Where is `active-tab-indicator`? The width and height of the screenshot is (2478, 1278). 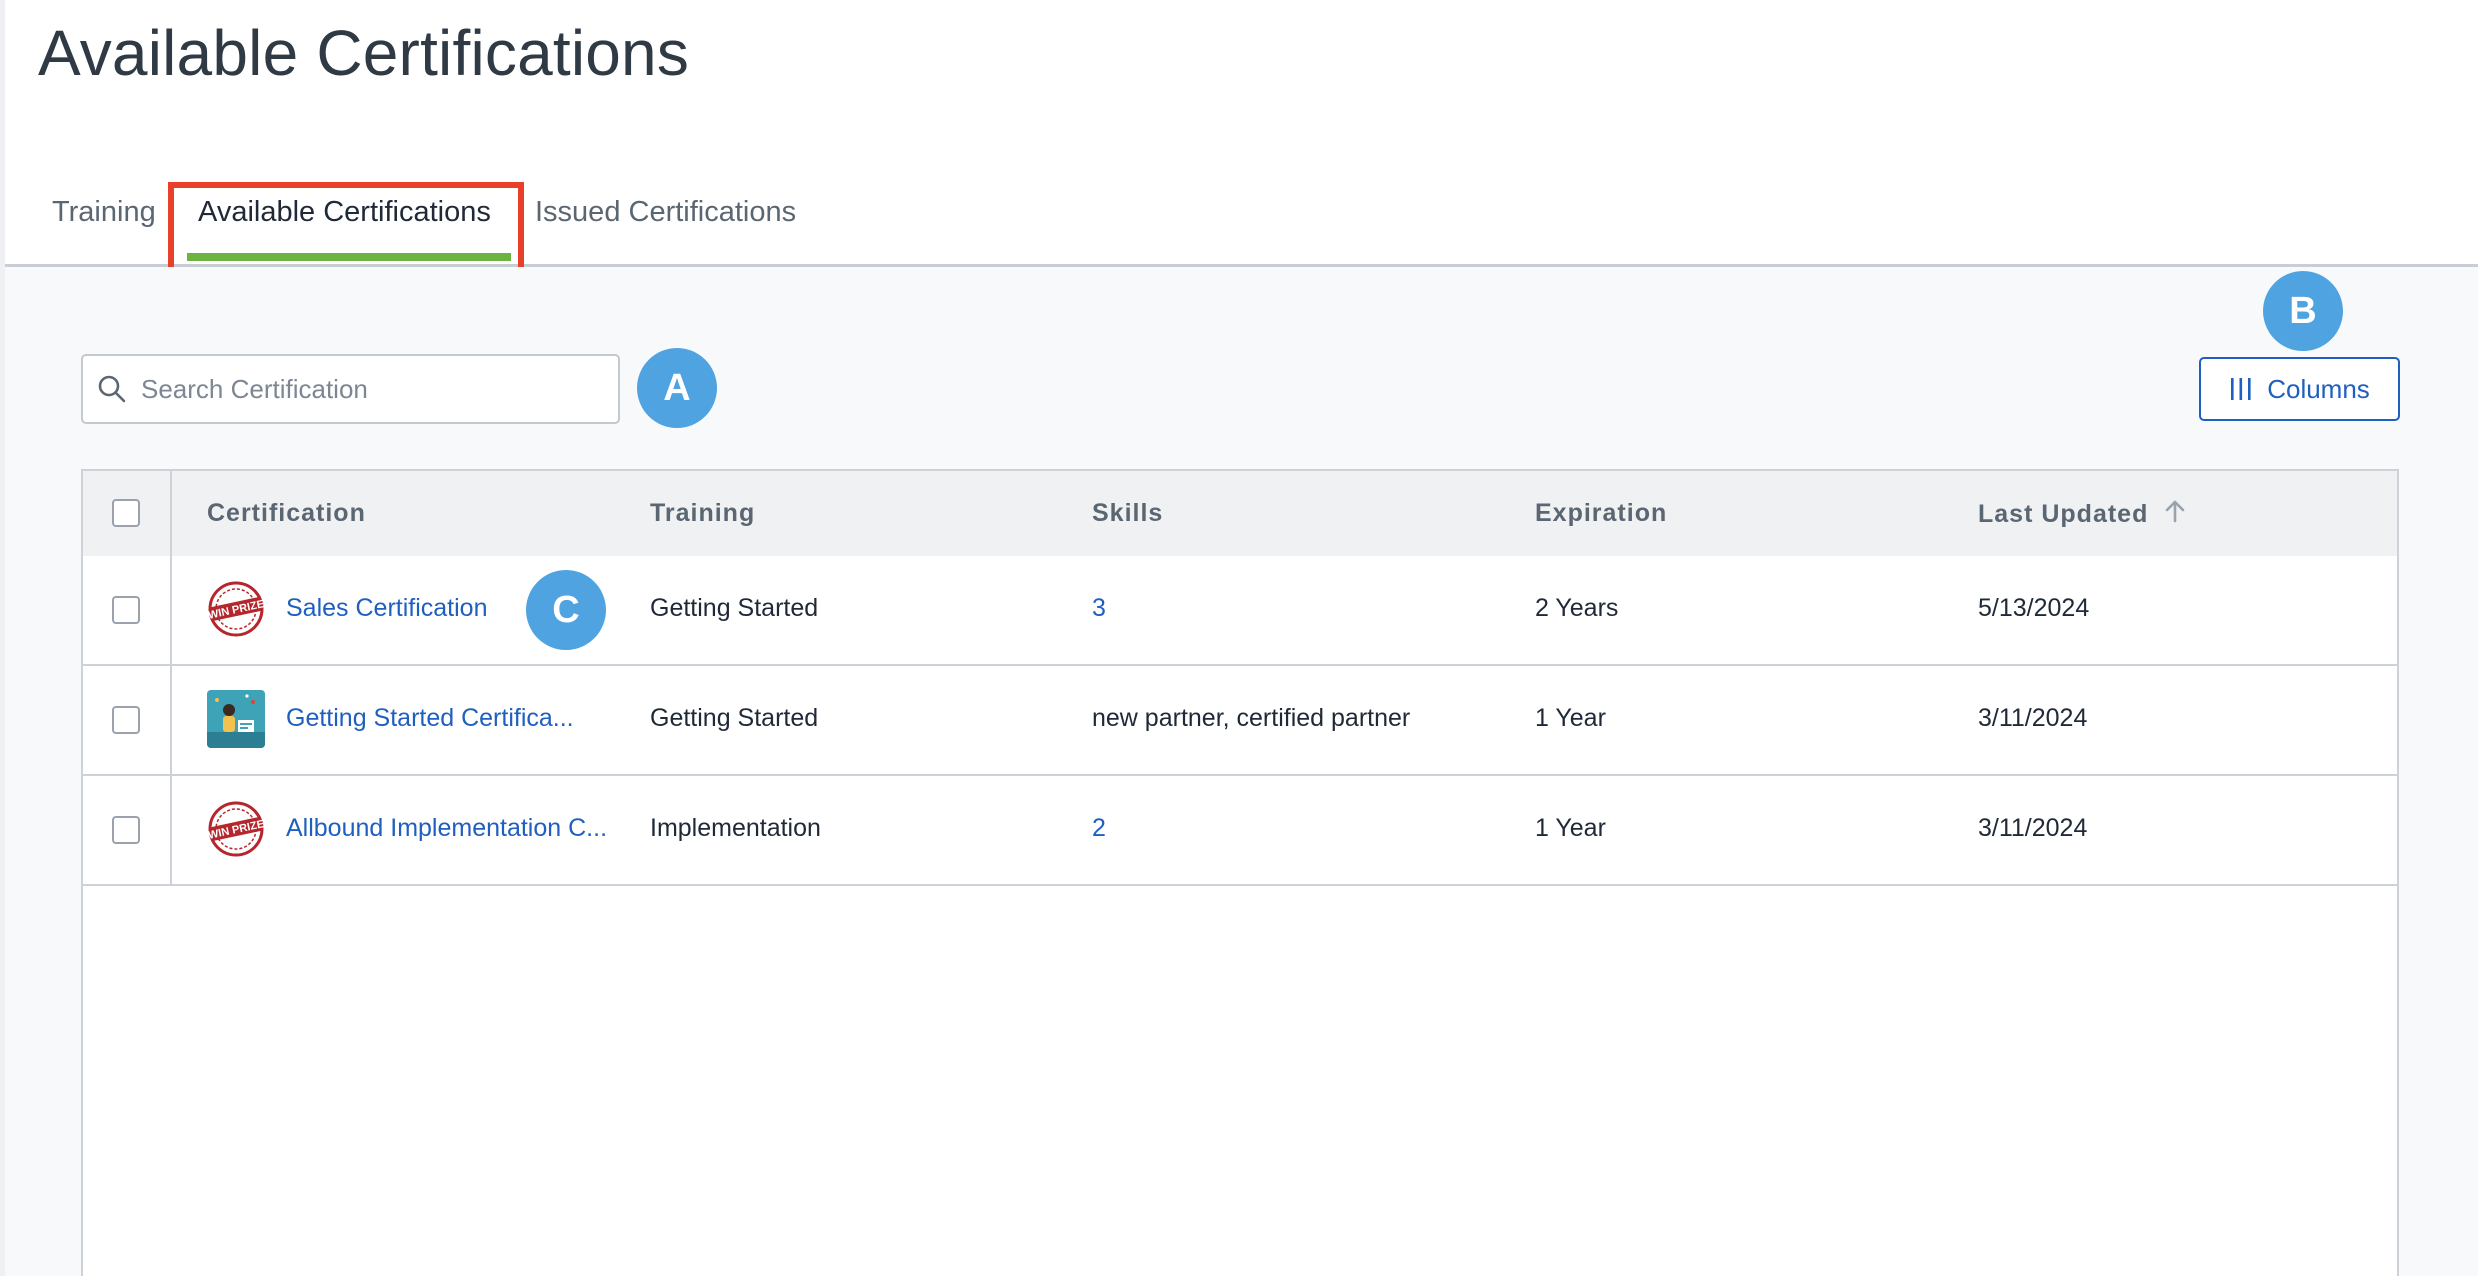
active-tab-indicator is located at coordinates (349, 257).